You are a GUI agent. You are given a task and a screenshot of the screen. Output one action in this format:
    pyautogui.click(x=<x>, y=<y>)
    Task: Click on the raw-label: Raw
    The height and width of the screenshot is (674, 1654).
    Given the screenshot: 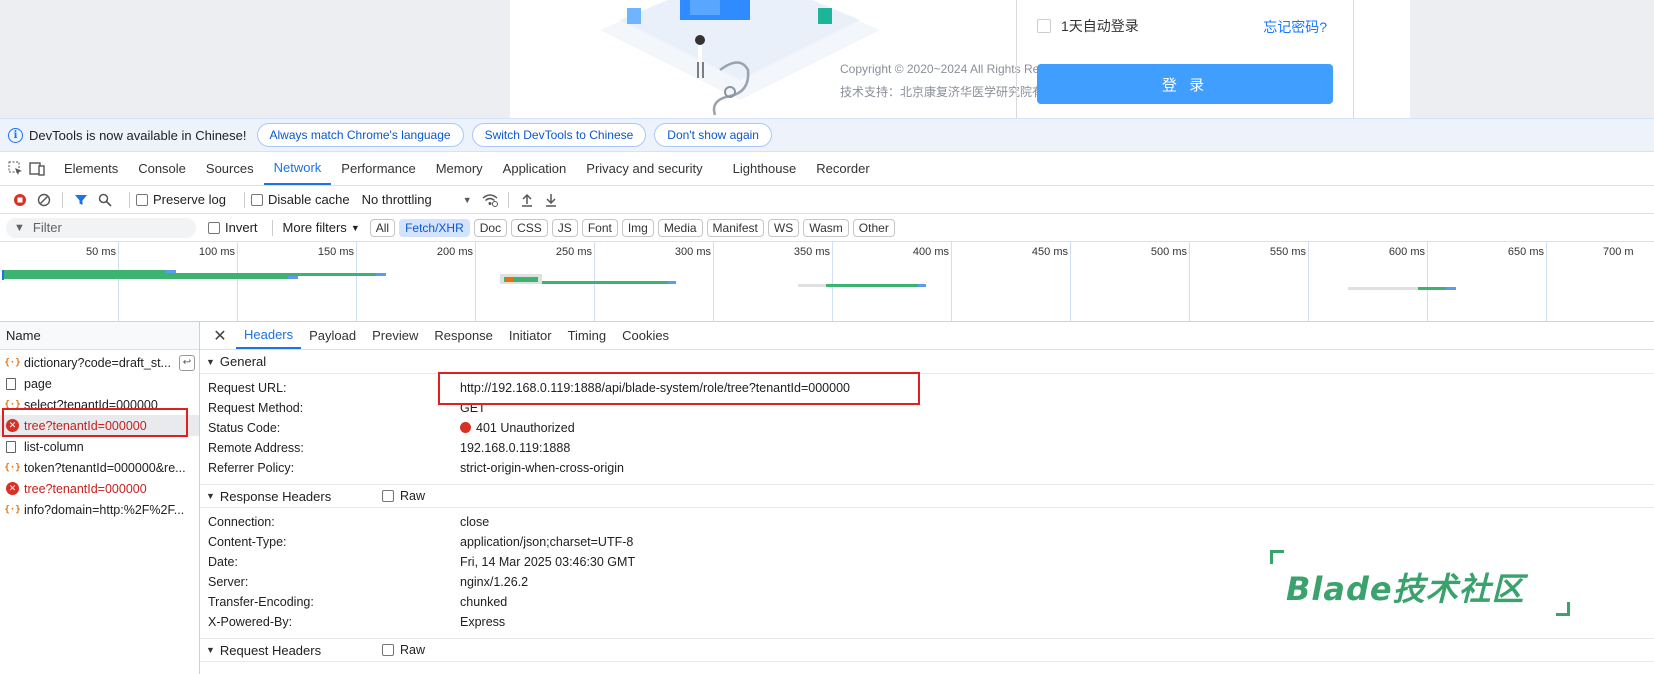 What is the action you would take?
    pyautogui.click(x=413, y=650)
    